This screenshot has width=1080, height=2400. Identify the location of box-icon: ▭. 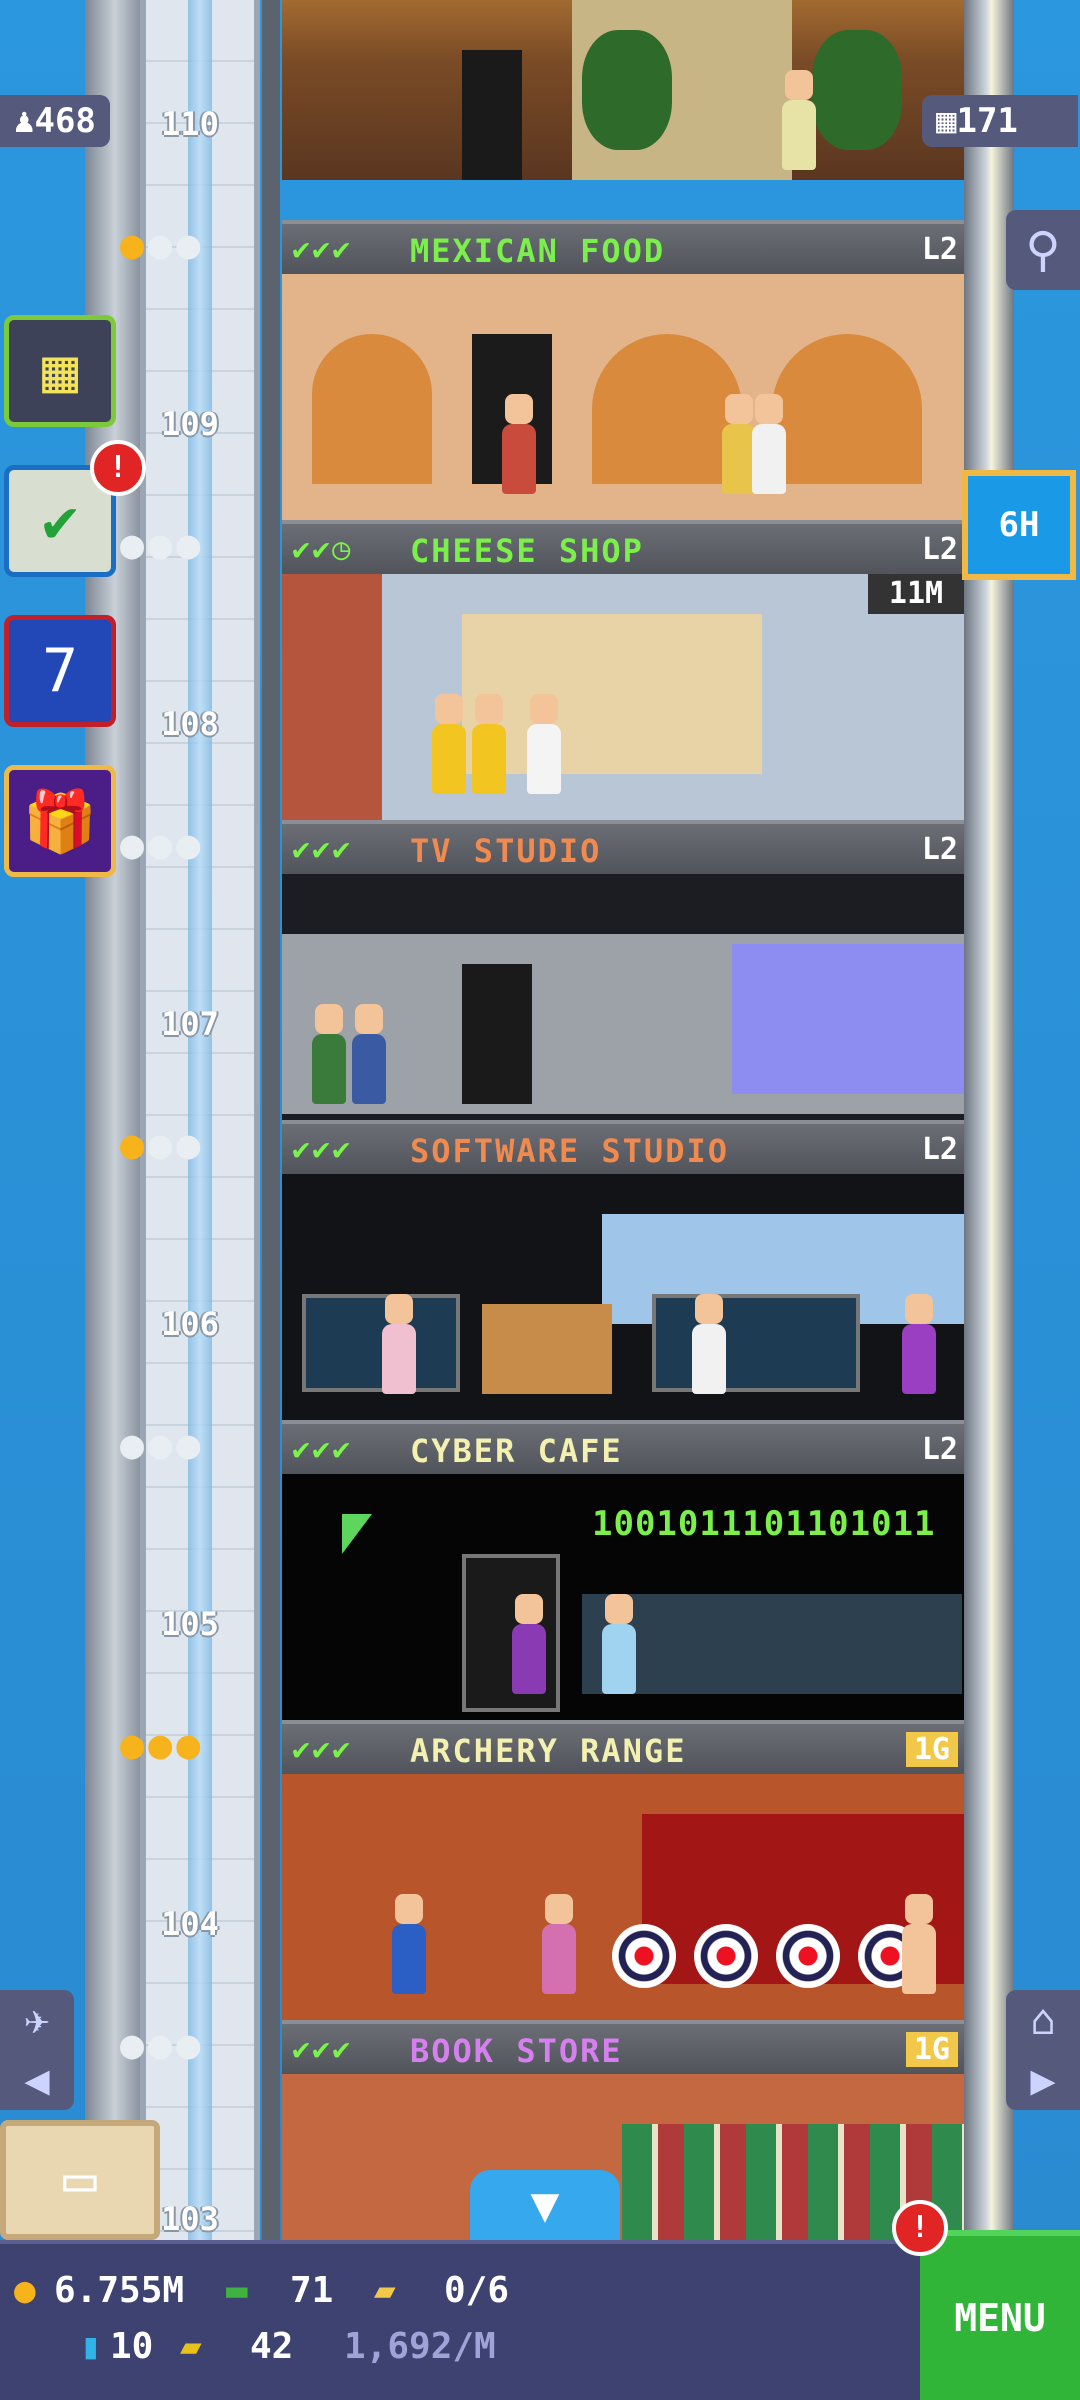
(80, 2179).